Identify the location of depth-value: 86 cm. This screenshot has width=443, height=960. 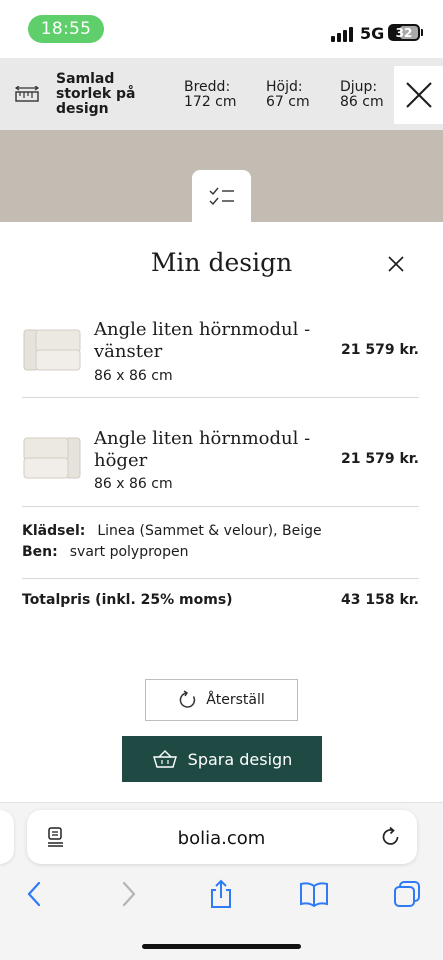
(362, 102).